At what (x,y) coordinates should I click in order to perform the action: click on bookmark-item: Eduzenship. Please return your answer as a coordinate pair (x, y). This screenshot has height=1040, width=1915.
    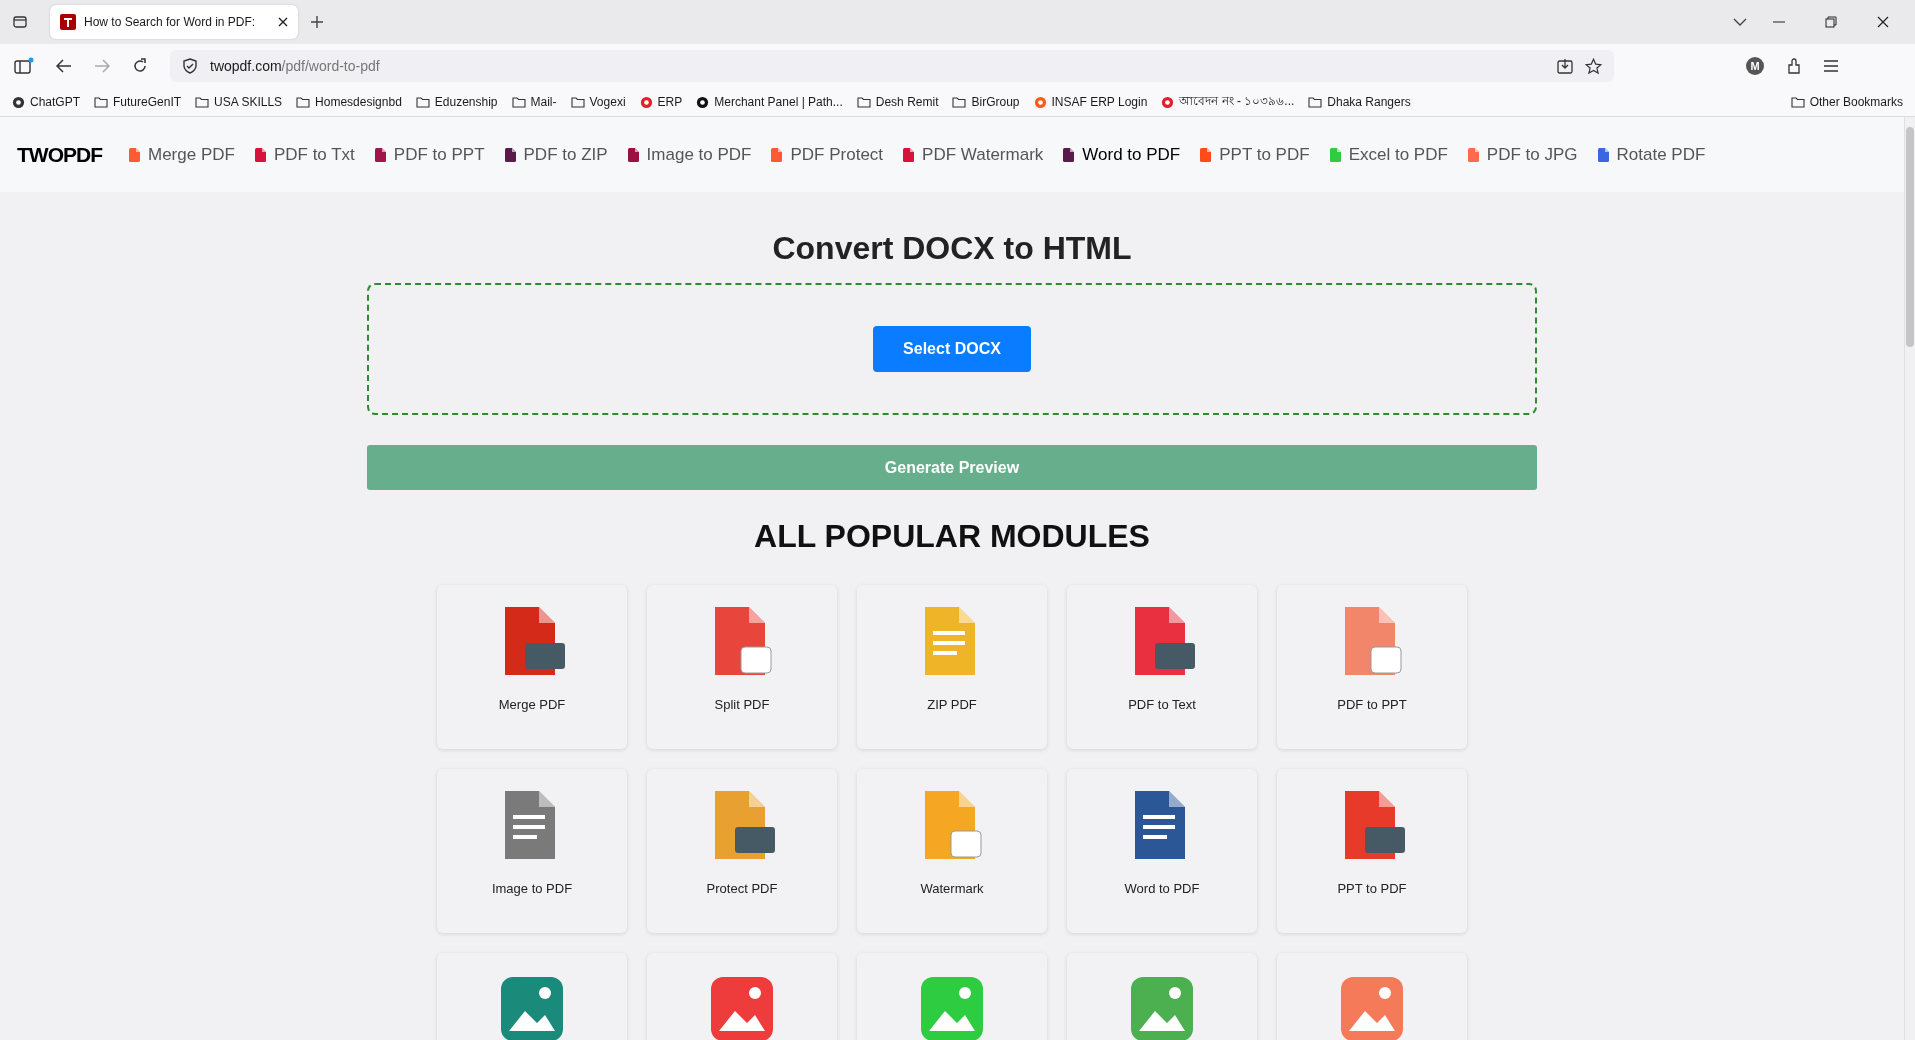
    Looking at the image, I should click on (456, 102).